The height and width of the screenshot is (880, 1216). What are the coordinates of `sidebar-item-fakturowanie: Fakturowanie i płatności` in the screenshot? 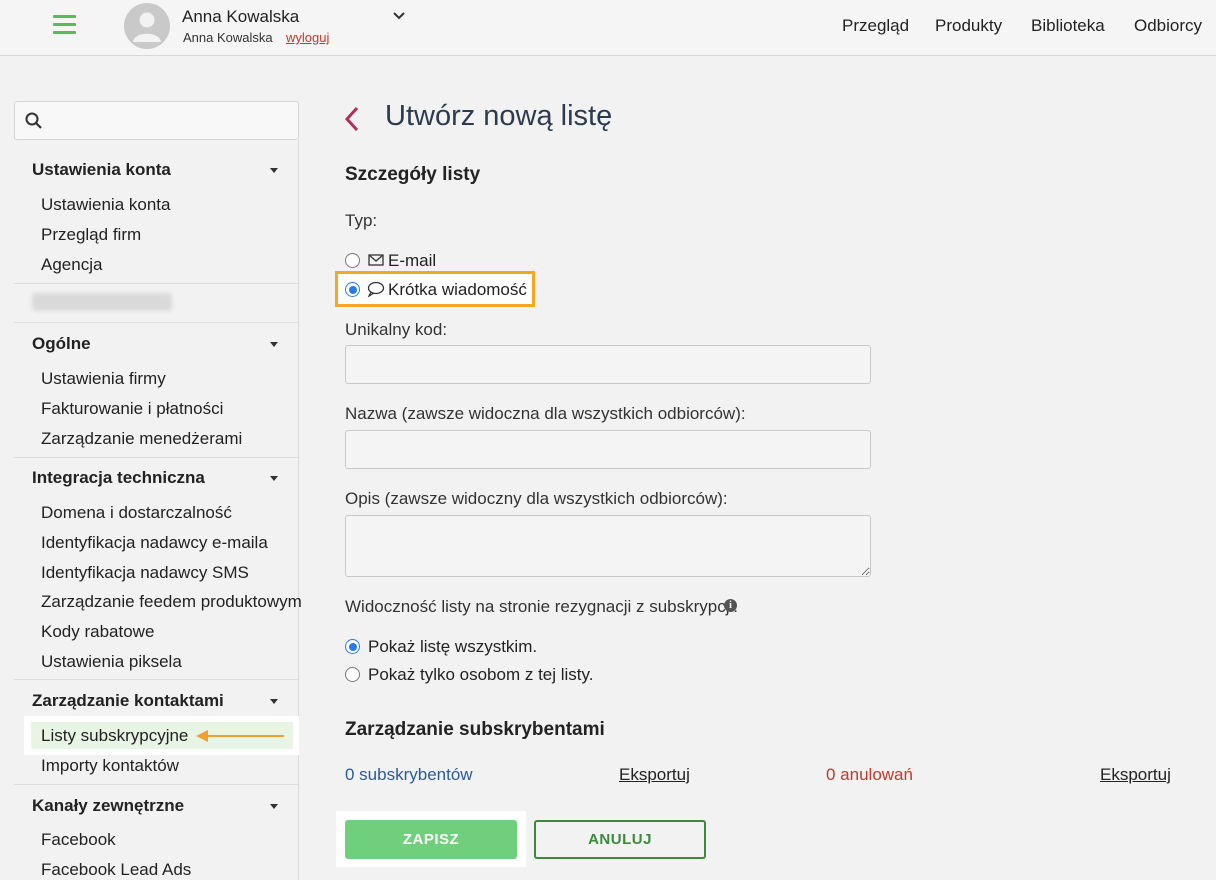 It's located at (132, 409).